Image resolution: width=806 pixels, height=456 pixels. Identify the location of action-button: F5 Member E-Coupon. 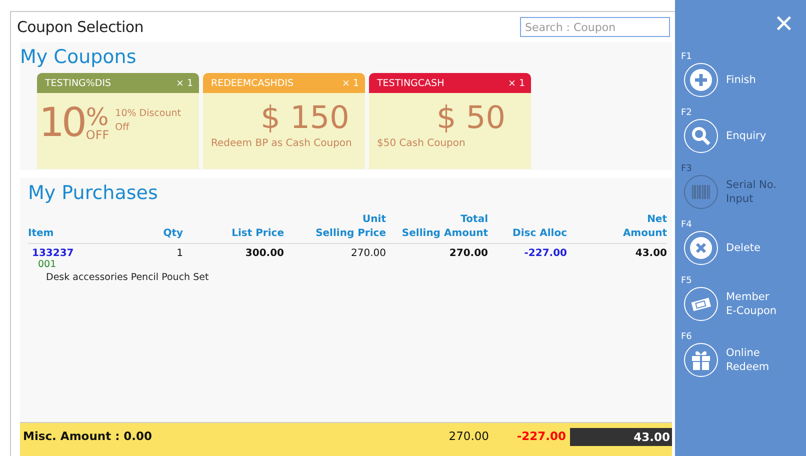
(743, 298).